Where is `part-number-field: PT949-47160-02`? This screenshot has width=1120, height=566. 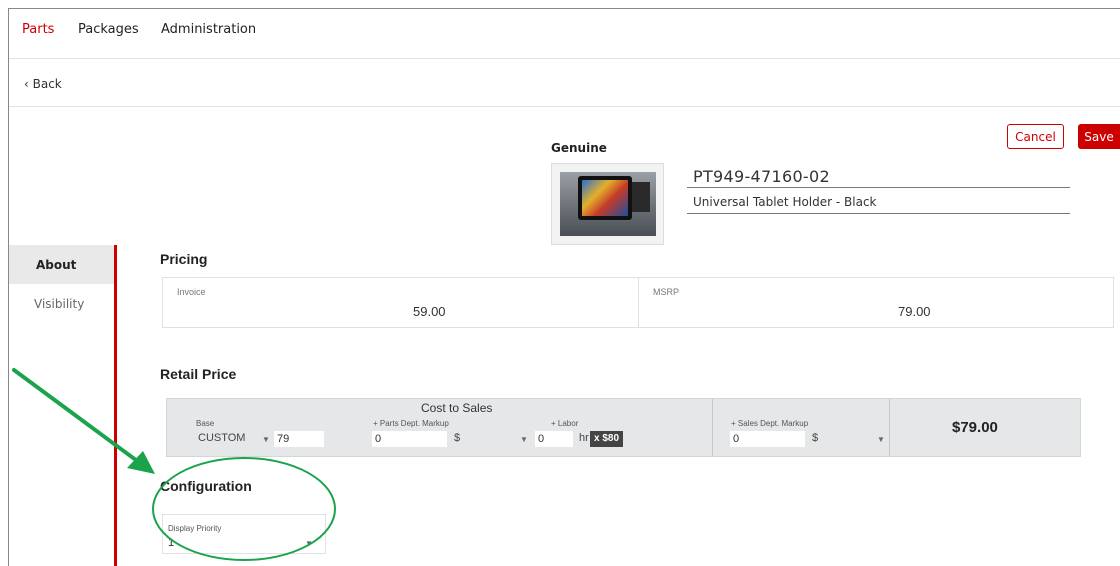
part-number-field: PT949-47160-02 is located at coordinates (761, 176).